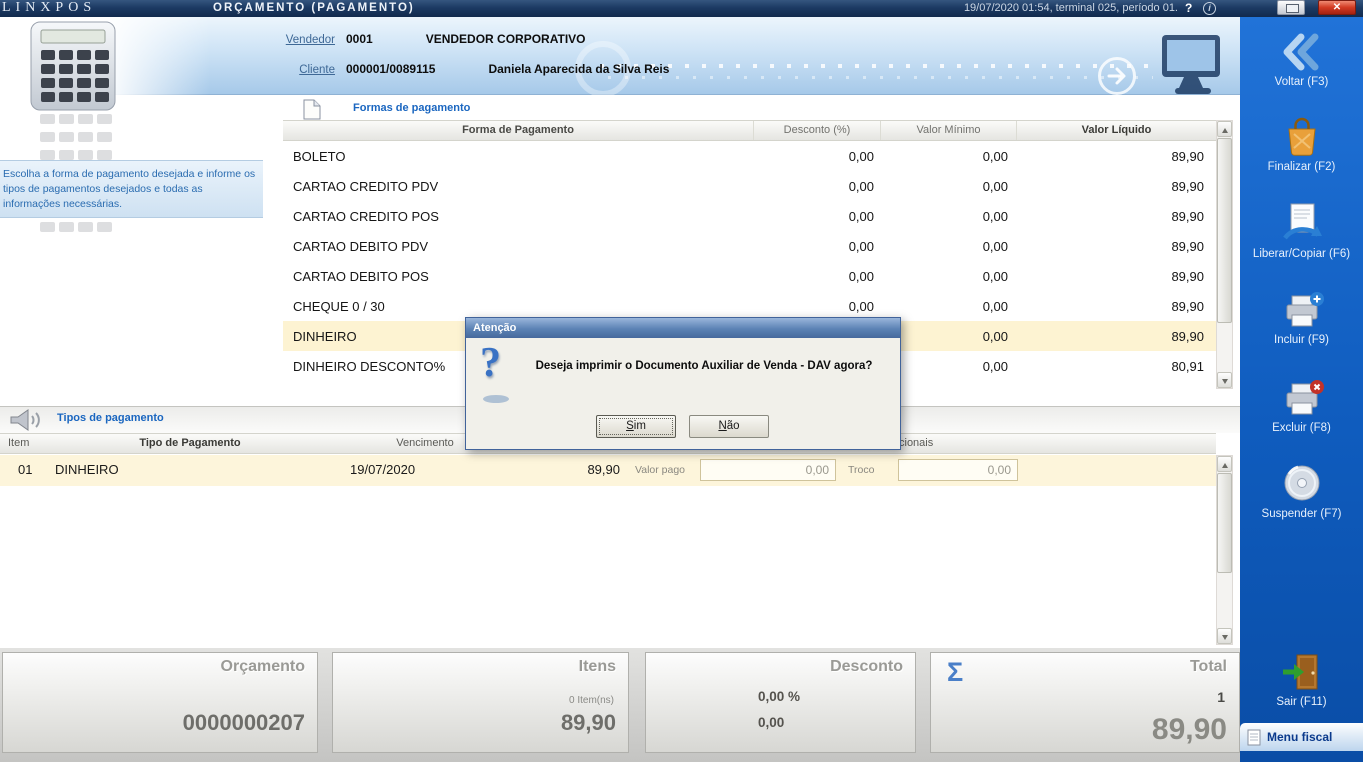  What do you see at coordinates (1301, 167) in the screenshot?
I see `finalizar-label: Finalizar (F2)` at bounding box center [1301, 167].